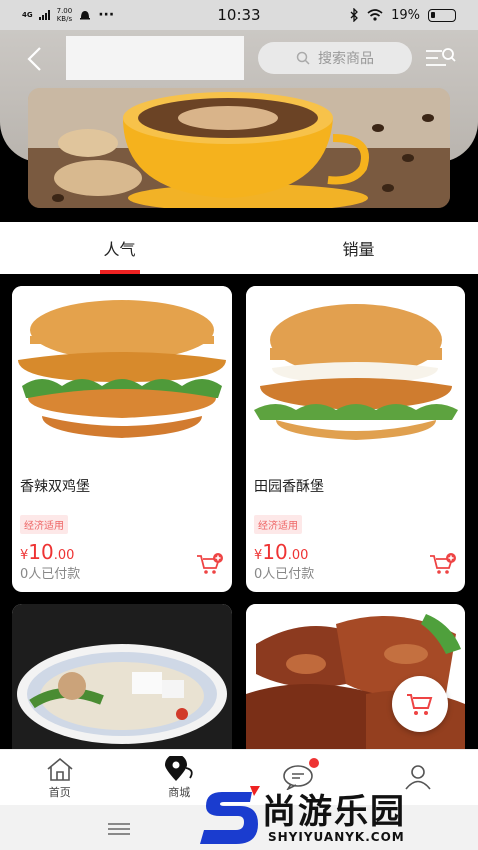  I want to click on bluetooth-icon, so click(354, 15).